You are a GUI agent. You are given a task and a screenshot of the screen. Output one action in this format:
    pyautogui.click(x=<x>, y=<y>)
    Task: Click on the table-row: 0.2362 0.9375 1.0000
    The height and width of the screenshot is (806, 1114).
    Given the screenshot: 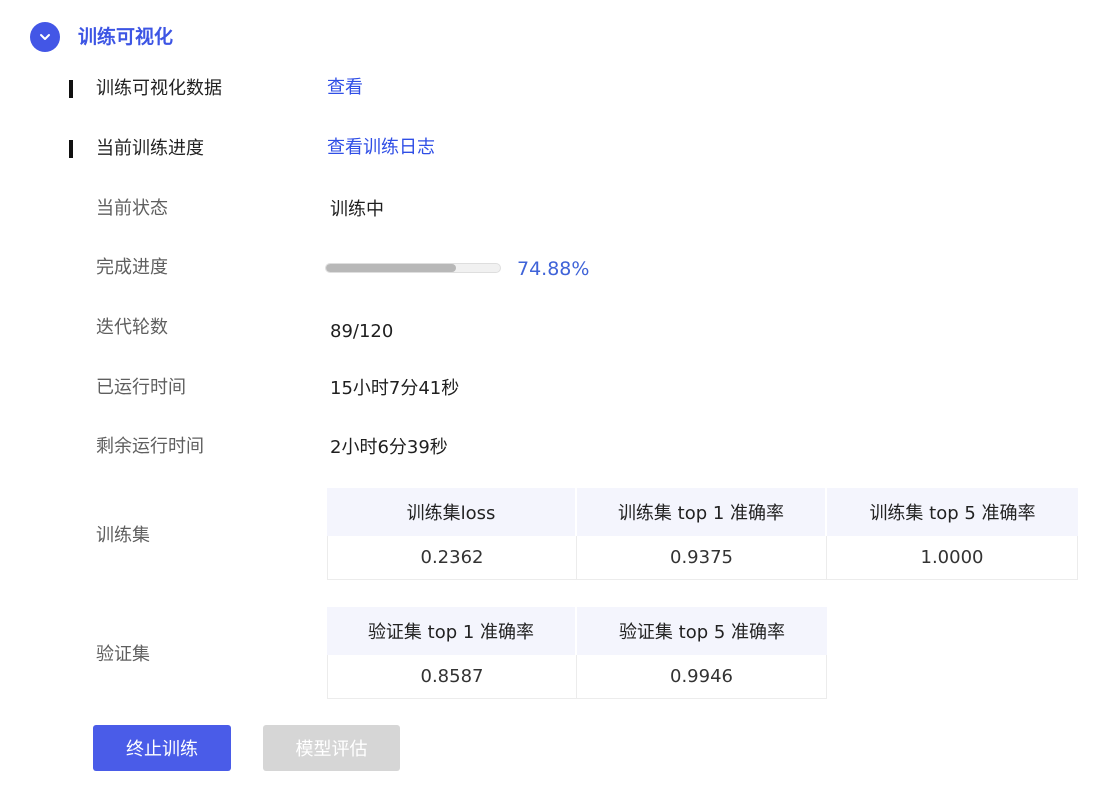 What is the action you would take?
    pyautogui.click(x=702, y=558)
    